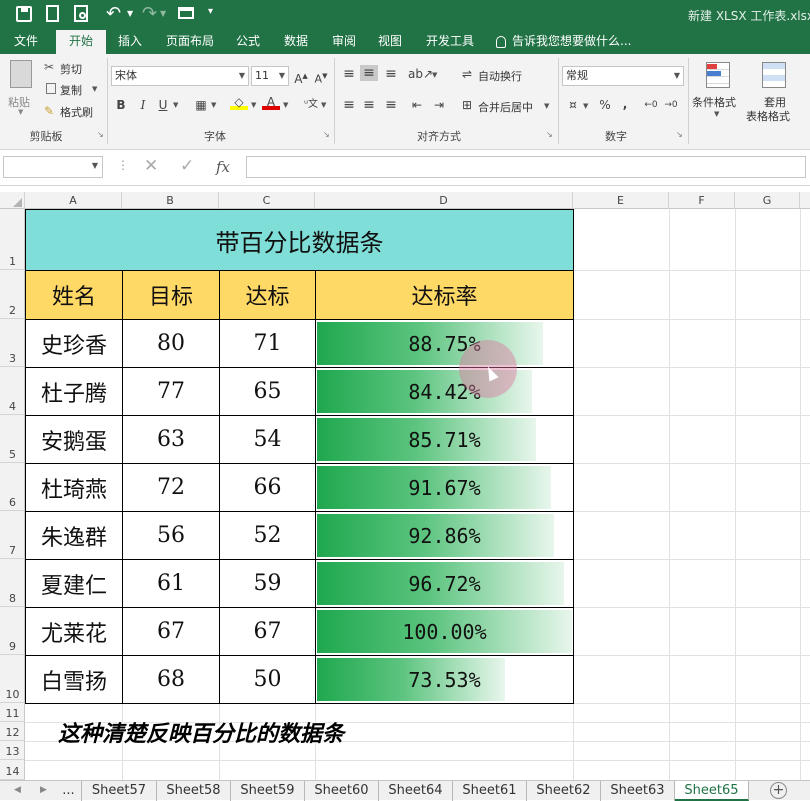 The height and width of the screenshot is (801, 810). Describe the element at coordinates (270, 76) in the screenshot. I see `font-size-select: 11 ▼` at that location.